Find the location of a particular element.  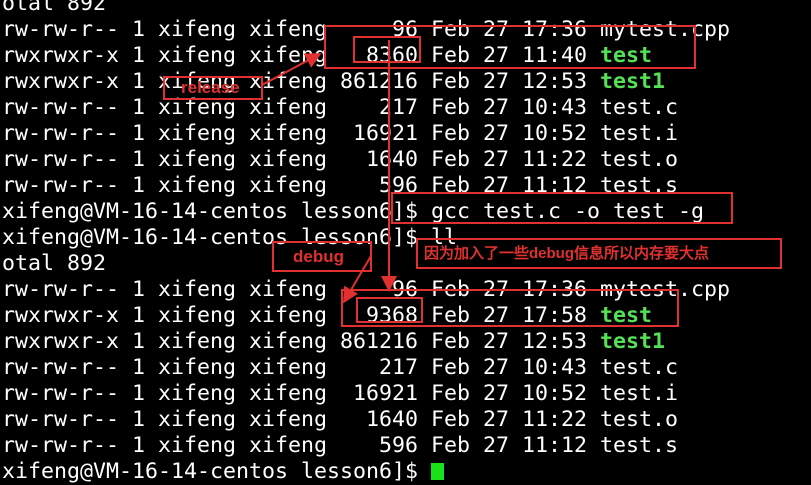

terminal-cursor is located at coordinates (438, 471).